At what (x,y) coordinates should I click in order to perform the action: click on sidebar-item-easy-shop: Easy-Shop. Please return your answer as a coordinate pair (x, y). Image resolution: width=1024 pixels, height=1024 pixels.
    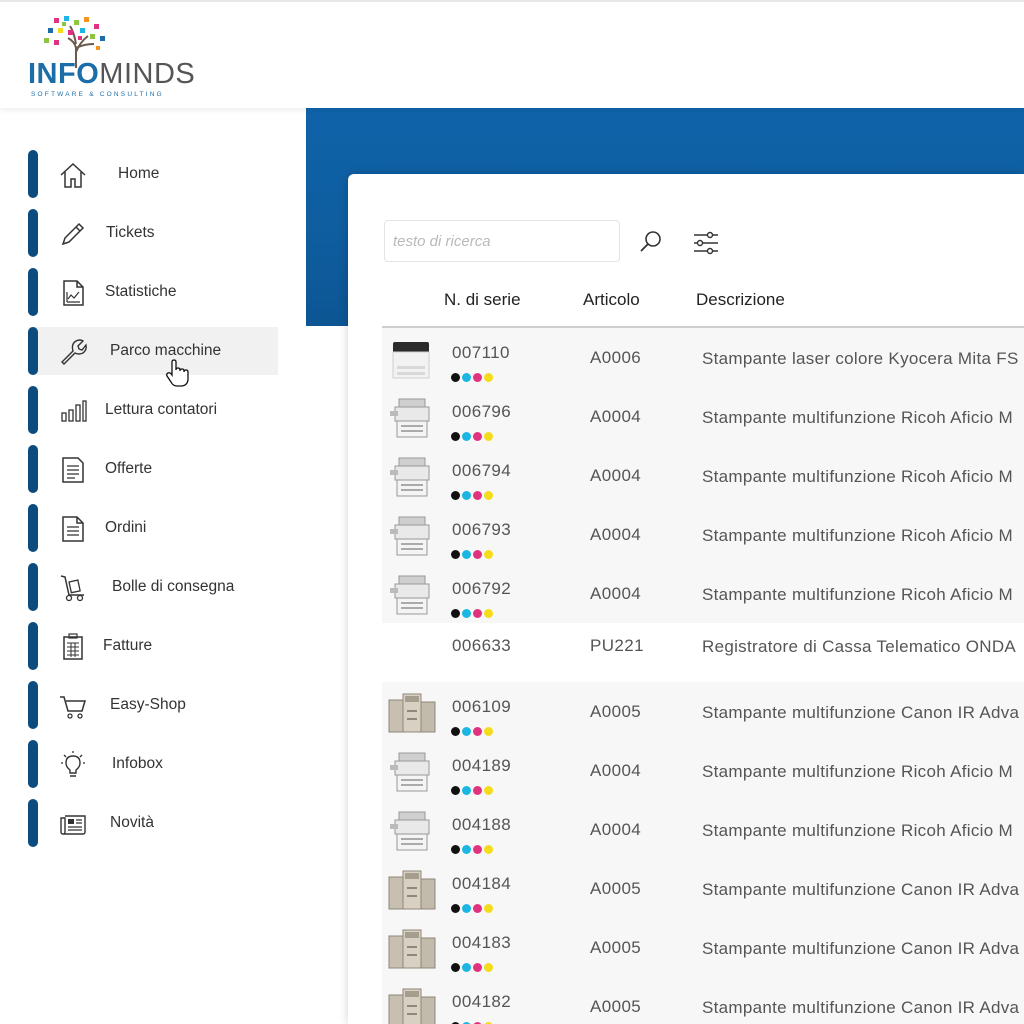
    Looking at the image, I should click on (153, 705).